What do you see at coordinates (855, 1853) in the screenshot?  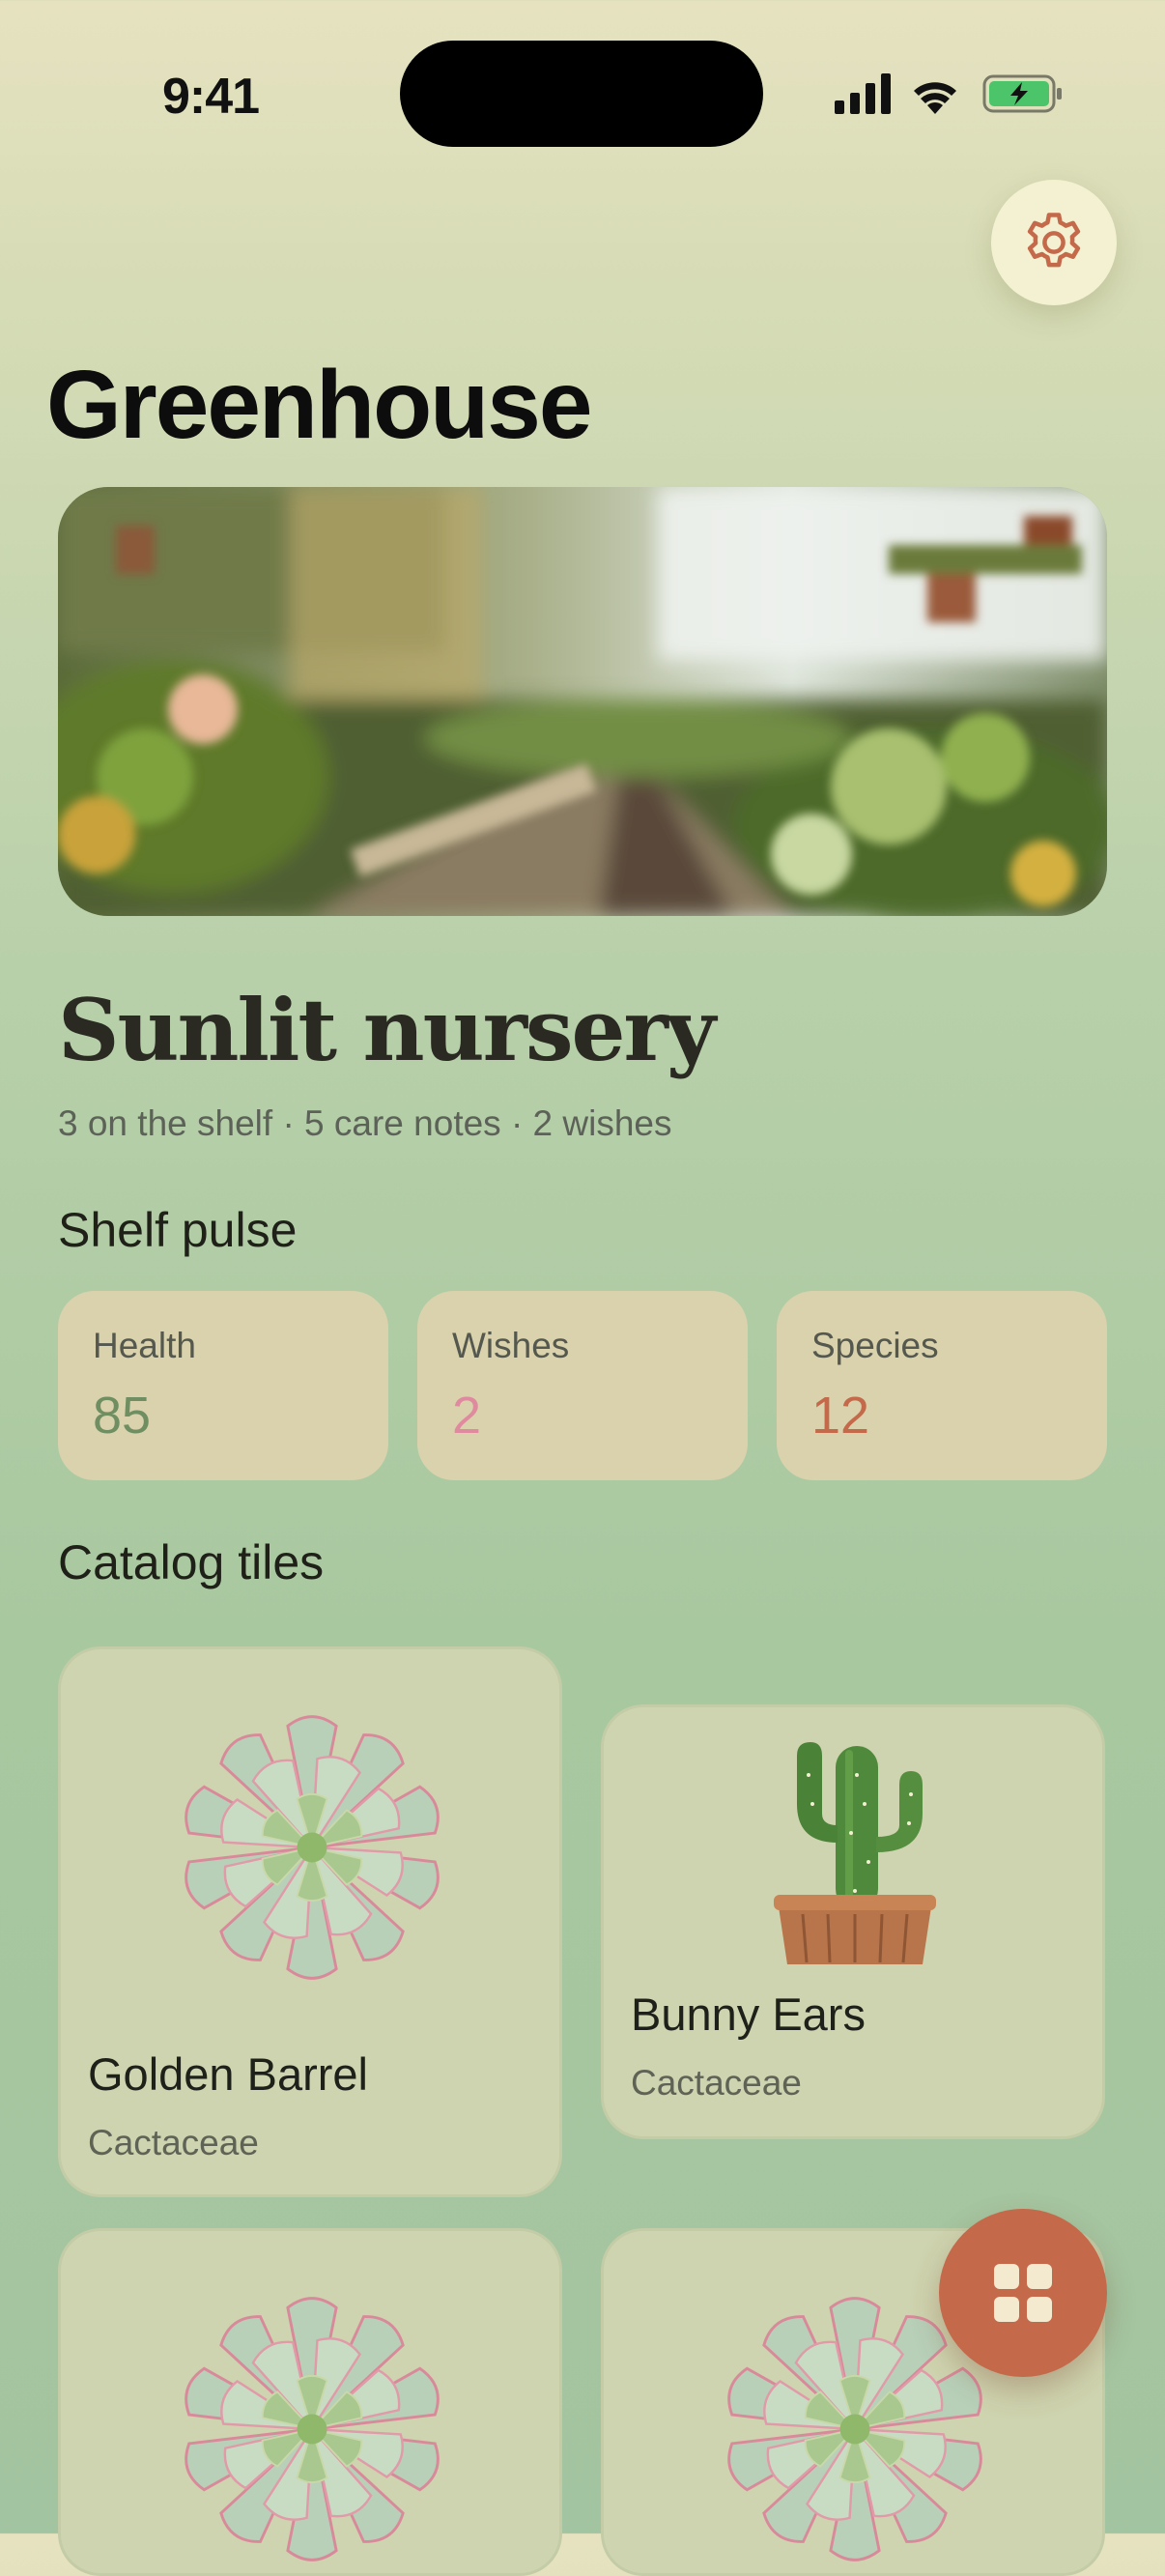 I see `potted-cactus-icon` at bounding box center [855, 1853].